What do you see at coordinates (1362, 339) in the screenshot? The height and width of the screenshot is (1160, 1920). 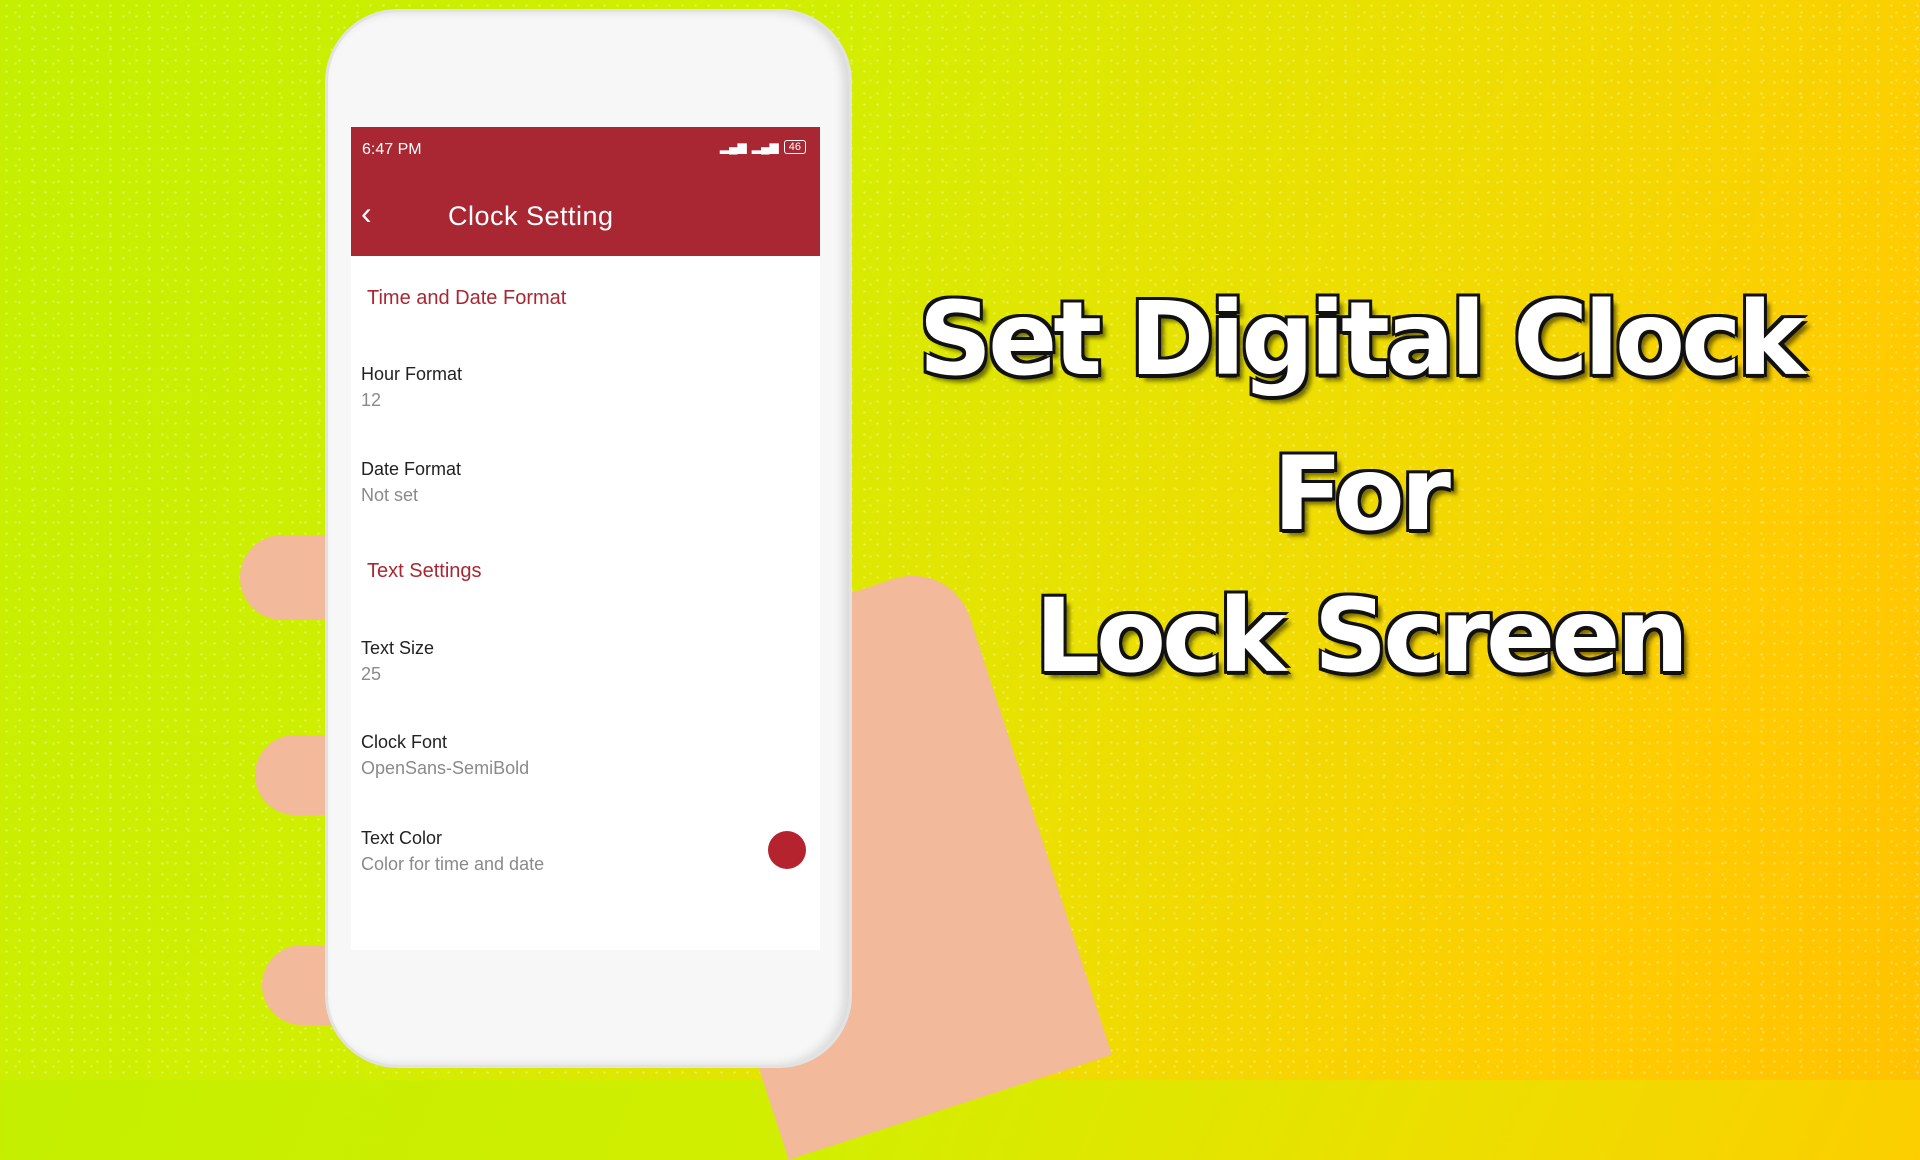 I see `headline-line-1: Set Digital Clock` at bounding box center [1362, 339].